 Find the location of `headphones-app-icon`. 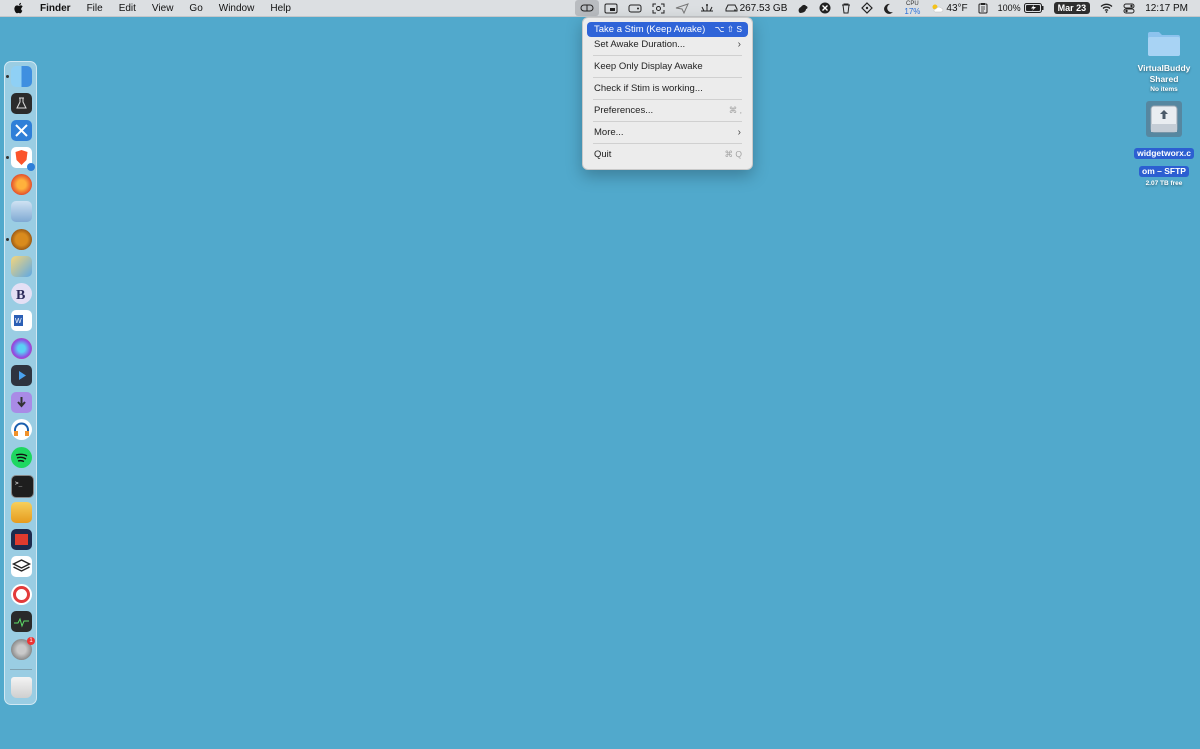

headphones-app-icon is located at coordinates (21, 429).